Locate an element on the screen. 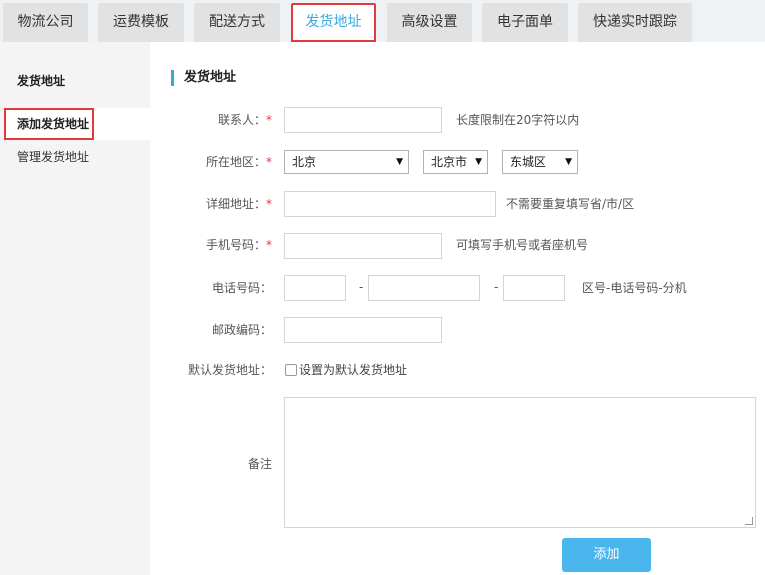 This screenshot has height=575, width=765. sidebar-item-add-address: 添加发货地址 is located at coordinates (77, 124).